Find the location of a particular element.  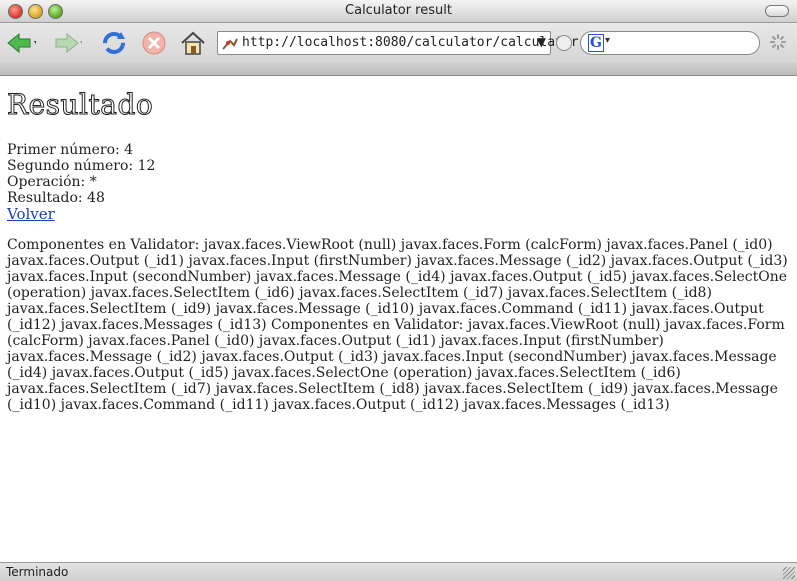

home-icon is located at coordinates (193, 43).